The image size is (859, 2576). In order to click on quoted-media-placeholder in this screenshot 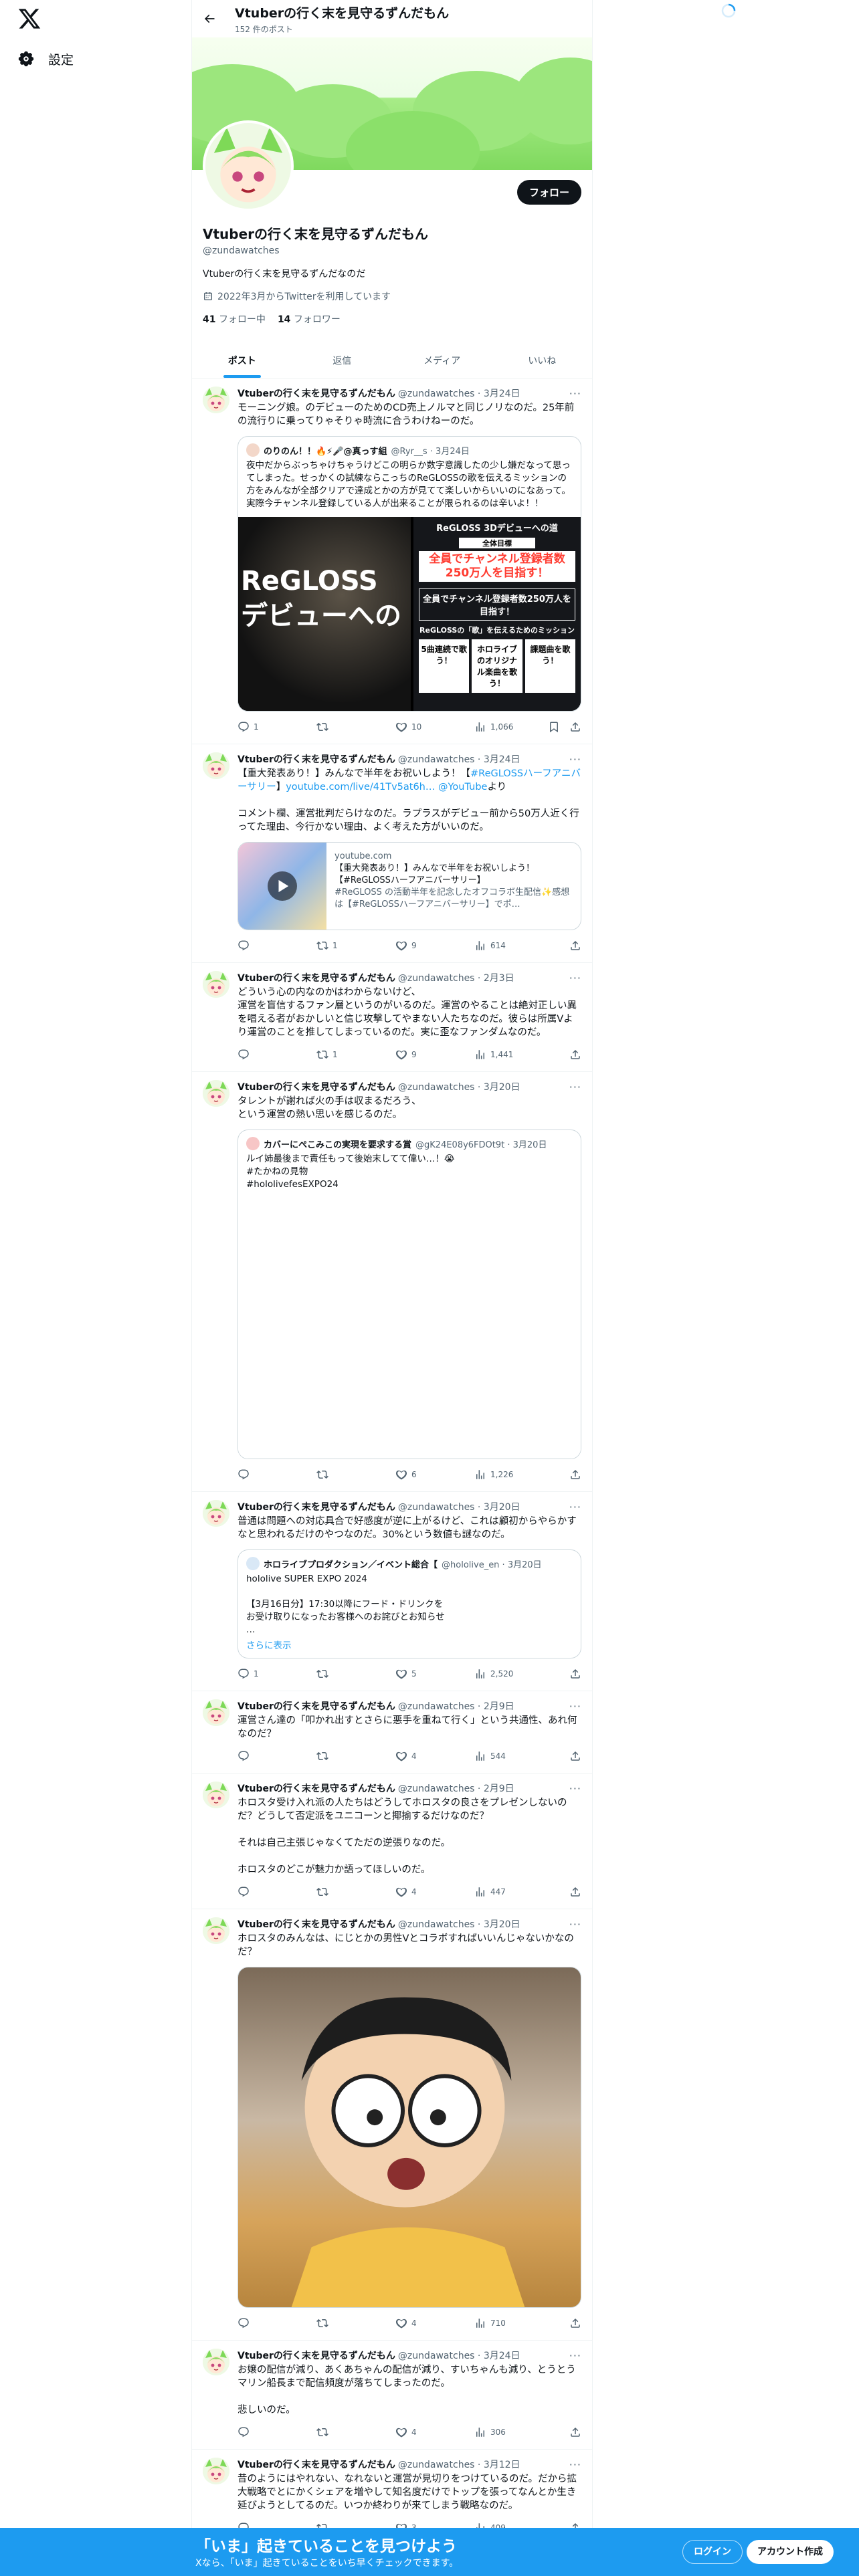, I will do `click(410, 1328)`.